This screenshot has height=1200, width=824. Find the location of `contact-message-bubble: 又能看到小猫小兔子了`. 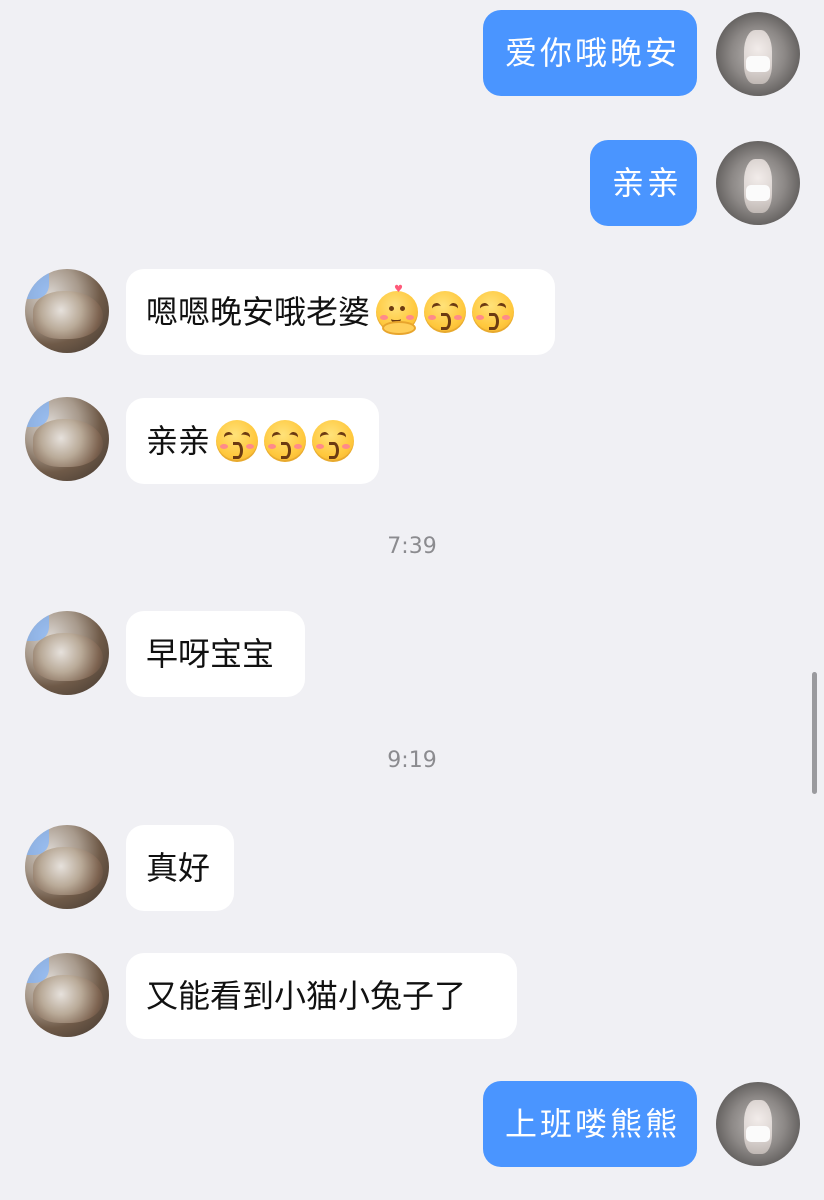

contact-message-bubble: 又能看到小猫小兔子了 is located at coordinates (321, 996).